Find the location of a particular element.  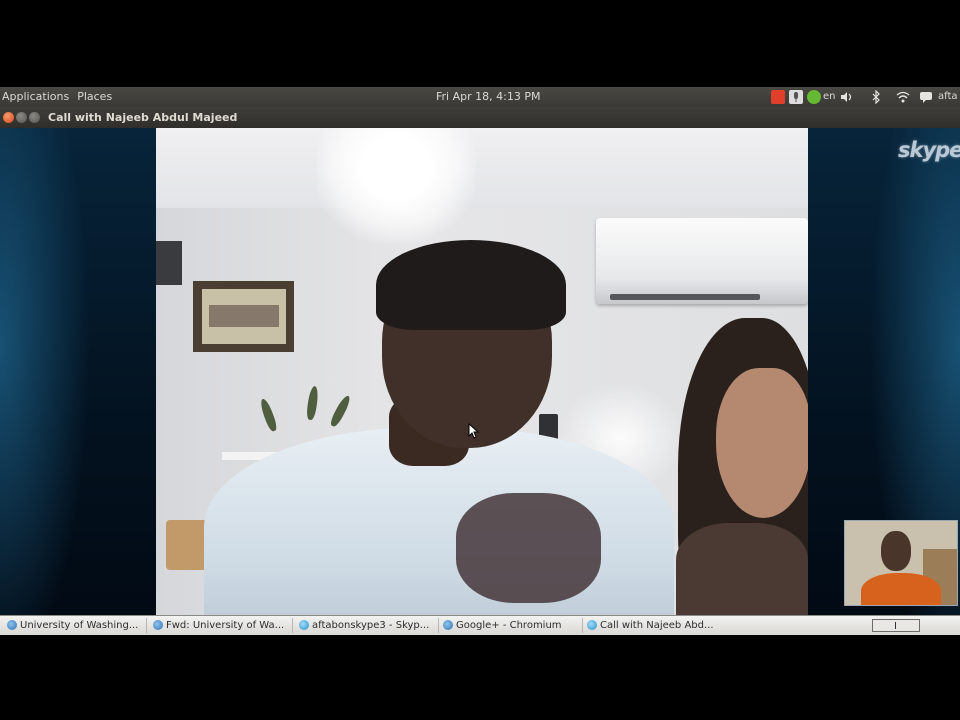

bluetooth-icon is located at coordinates (876, 97).